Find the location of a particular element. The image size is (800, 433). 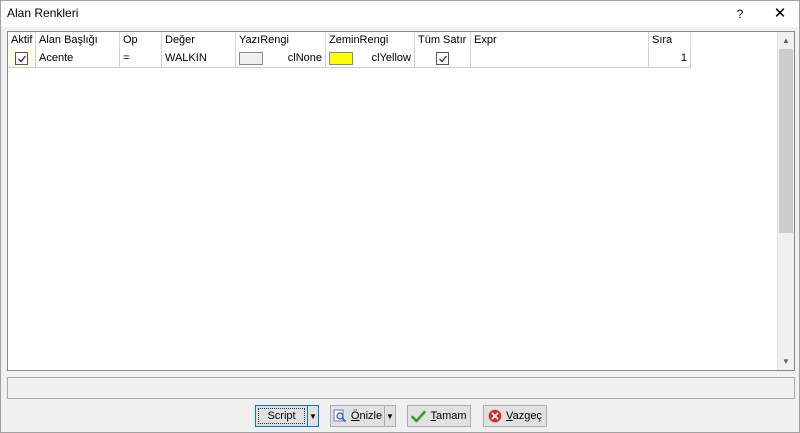

vazgec-button-label: Vazgeç is located at coordinates (524, 416).